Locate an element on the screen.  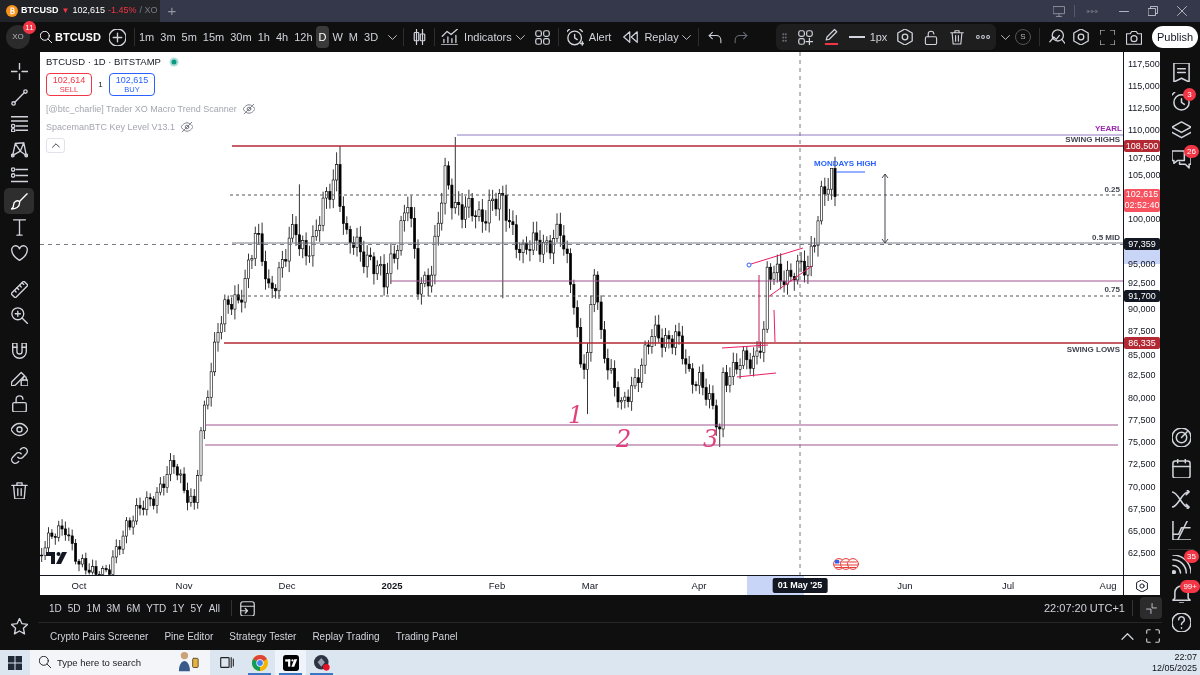
range-button: 1M is located at coordinates (93, 608).